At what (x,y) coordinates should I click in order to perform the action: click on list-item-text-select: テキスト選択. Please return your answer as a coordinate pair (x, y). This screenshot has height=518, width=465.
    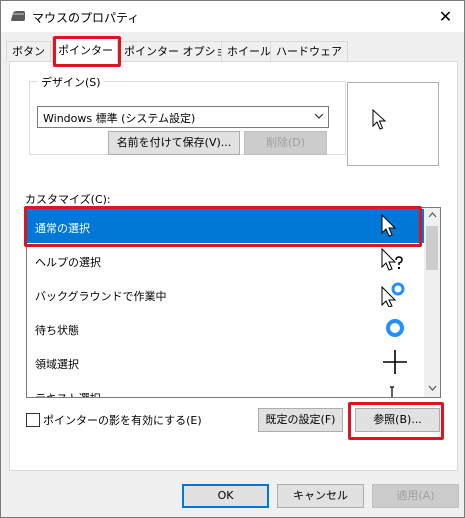
    Looking at the image, I should click on (226, 388).